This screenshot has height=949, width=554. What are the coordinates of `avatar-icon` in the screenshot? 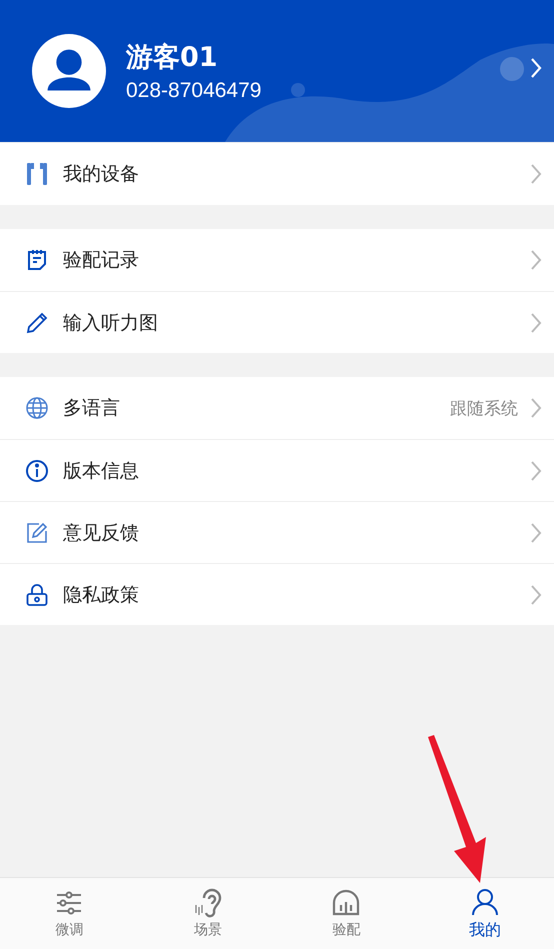 It's located at (69, 71).